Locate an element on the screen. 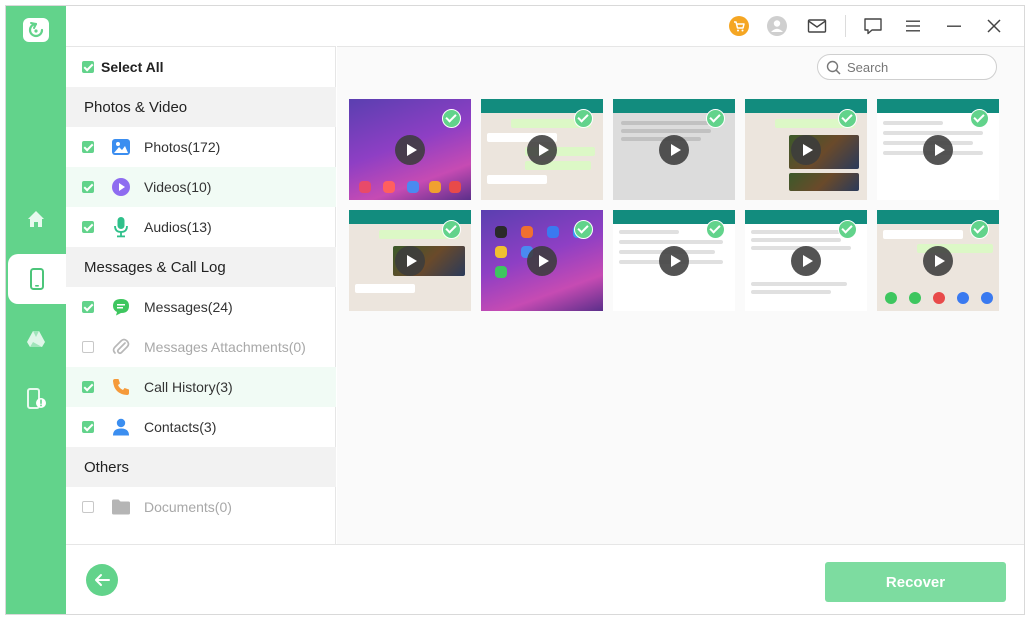 The width and height of the screenshot is (1030, 620). user-icon is located at coordinates (777, 26).